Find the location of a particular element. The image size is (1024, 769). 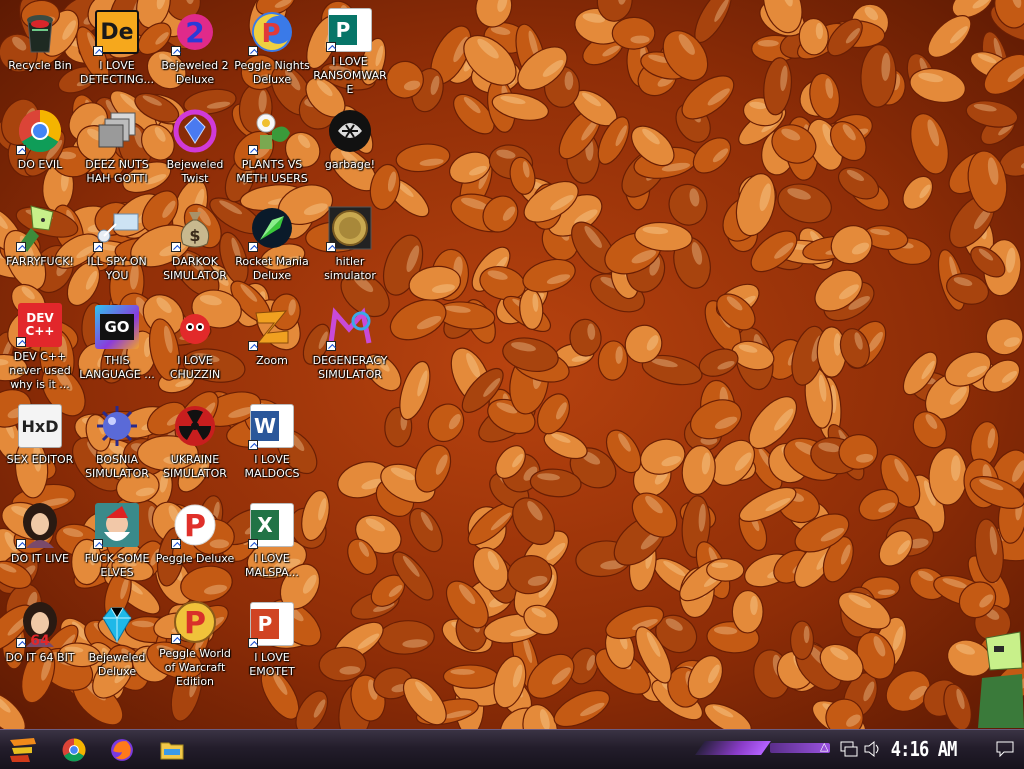

desktop-icon-label: Rocket Mania Deluxe is located at coordinates (272, 268).